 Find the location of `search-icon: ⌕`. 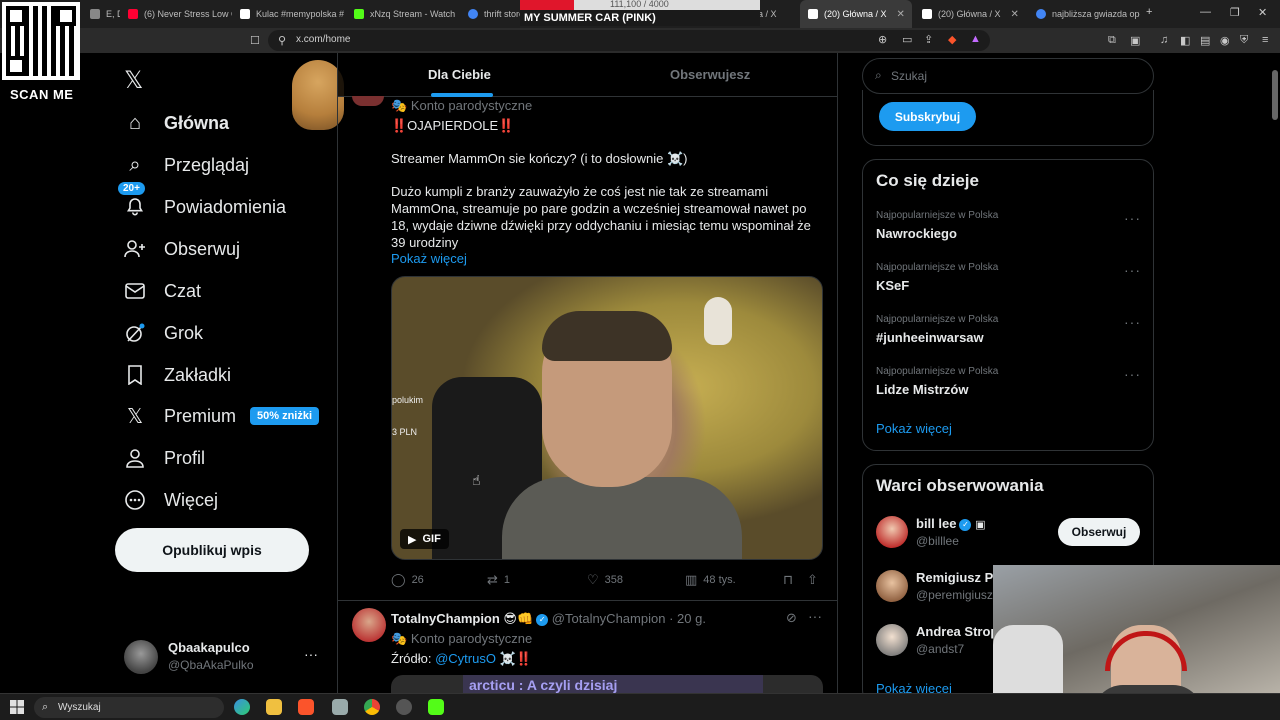

search-icon: ⌕ is located at coordinates (45, 707).